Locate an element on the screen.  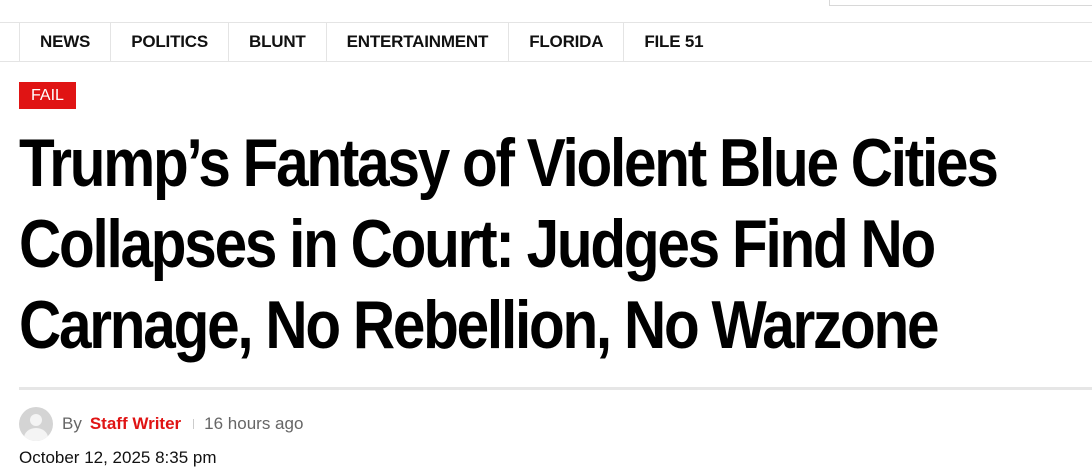
byline: By Staff Writer 16 hours ago is located at coordinates (161, 424).